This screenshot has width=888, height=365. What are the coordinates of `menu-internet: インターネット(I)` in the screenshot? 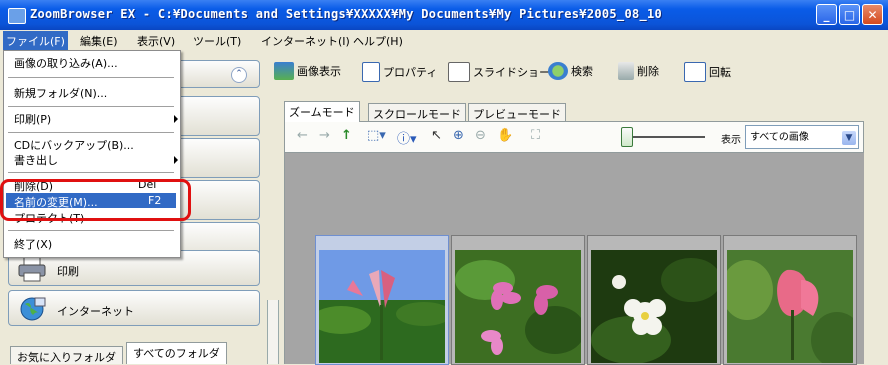 It's located at (305, 41).